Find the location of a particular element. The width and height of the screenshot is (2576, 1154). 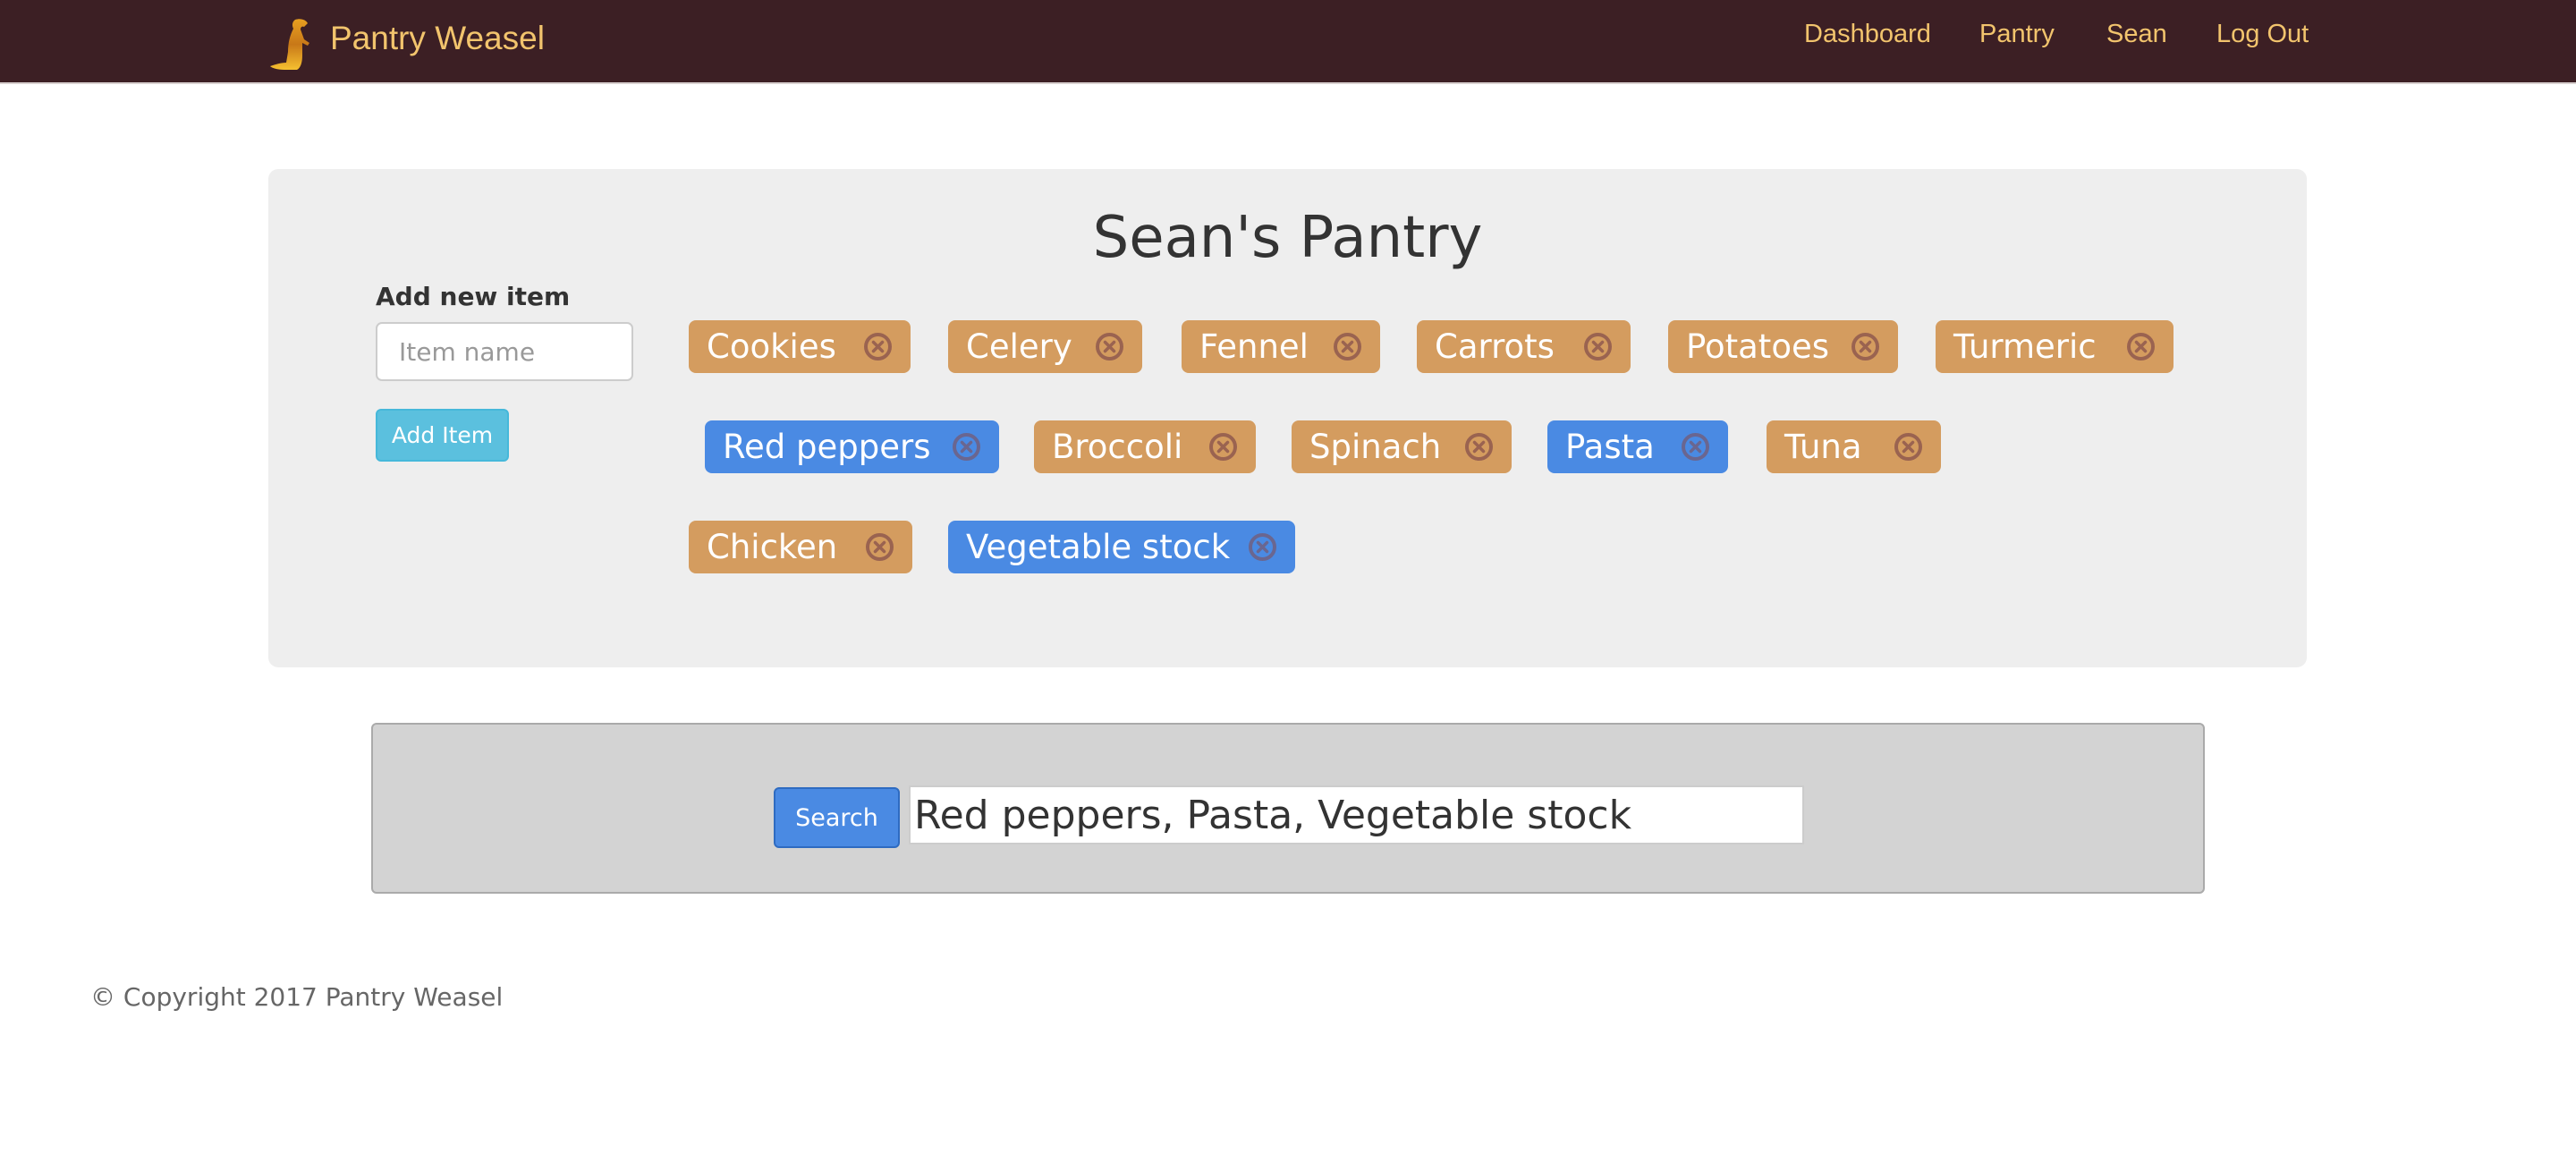

pantry-item-tag: Vegetable stock is located at coordinates (1121, 547).